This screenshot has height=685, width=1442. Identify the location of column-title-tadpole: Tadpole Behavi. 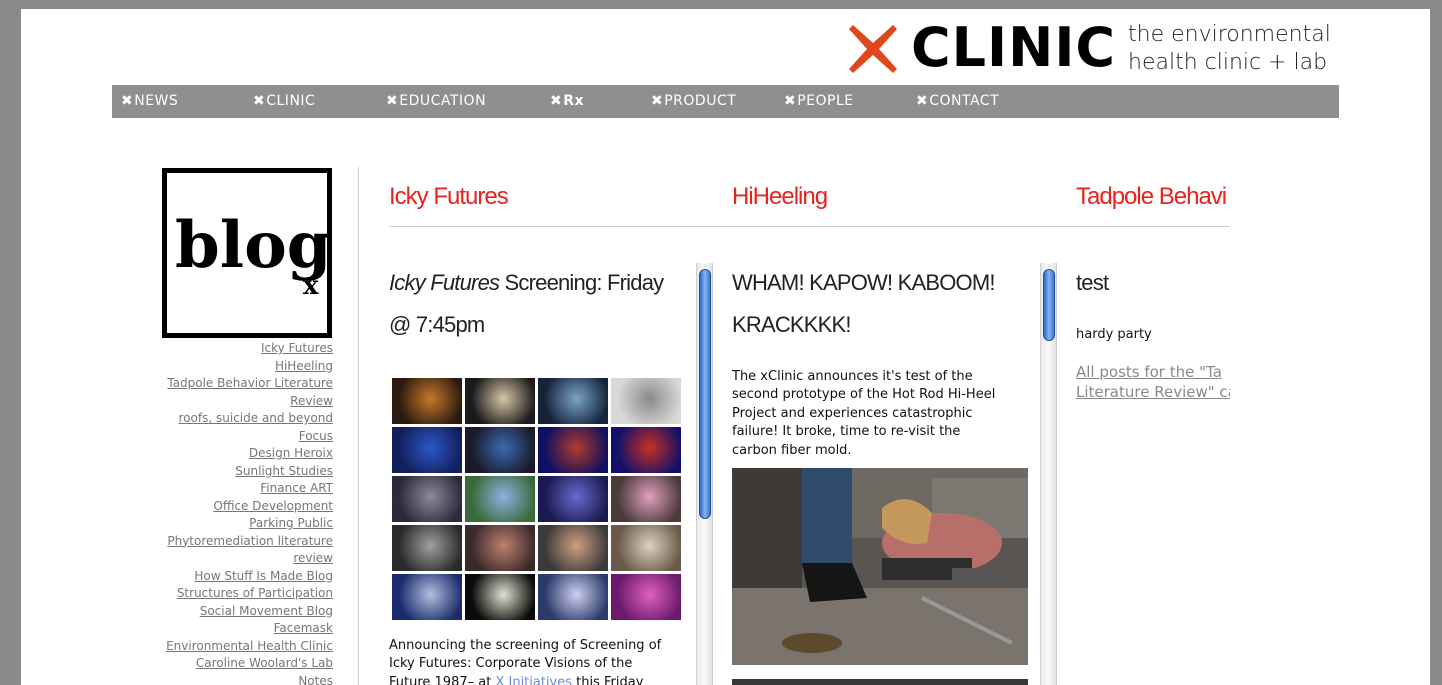
(1151, 197).